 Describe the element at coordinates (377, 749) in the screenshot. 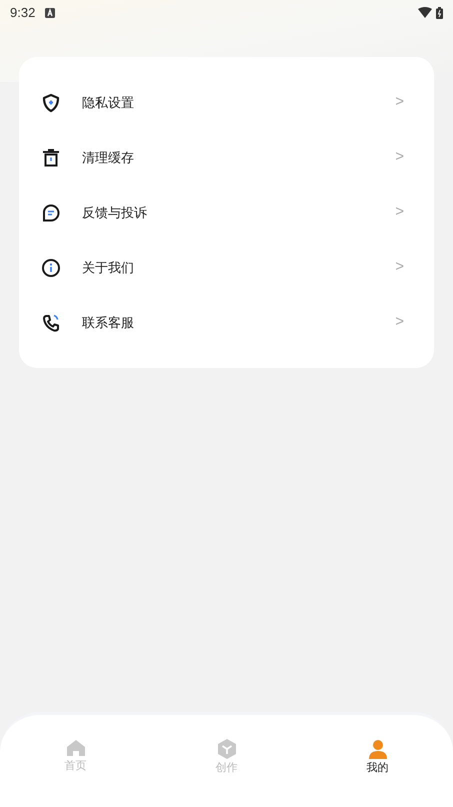

I see `person-icon` at that location.